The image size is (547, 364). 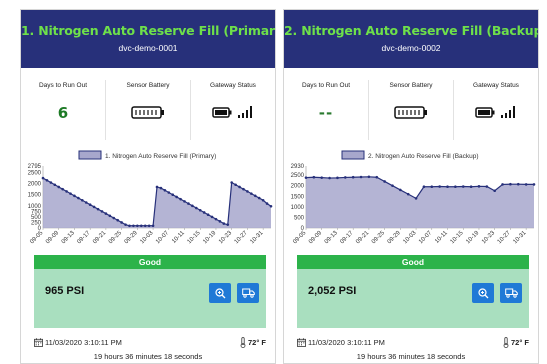 What do you see at coordinates (226, 238) in the screenshot?
I see `x-tick-label: 10-23` at bounding box center [226, 238].